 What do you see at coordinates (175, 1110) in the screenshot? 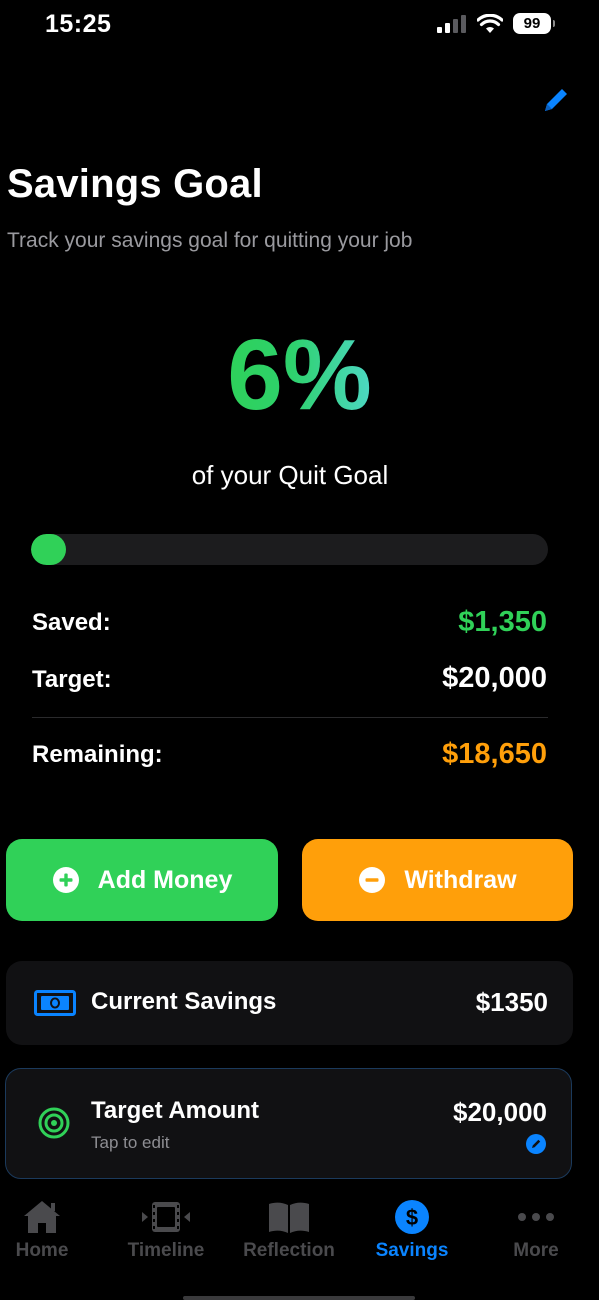
I see `target-amount-title: Target Amount` at bounding box center [175, 1110].